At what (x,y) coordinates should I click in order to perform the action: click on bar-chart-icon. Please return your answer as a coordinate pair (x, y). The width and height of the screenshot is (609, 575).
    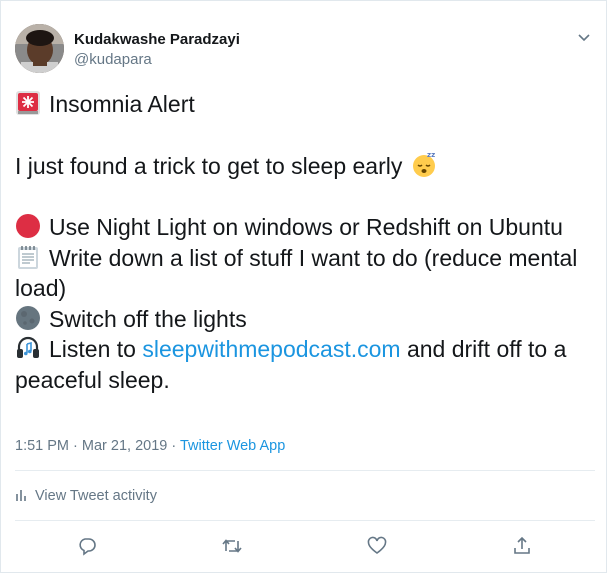
    Looking at the image, I should click on (21, 495).